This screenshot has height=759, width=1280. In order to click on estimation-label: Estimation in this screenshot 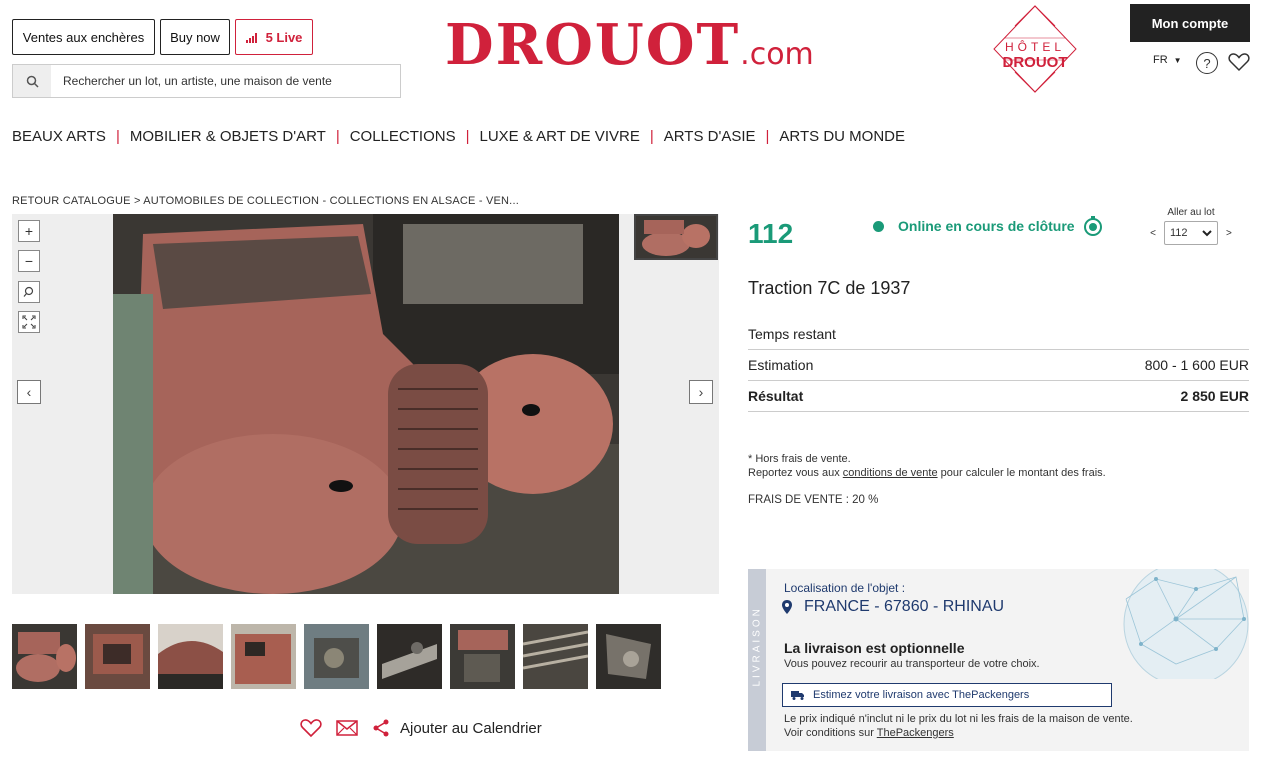, I will do `click(781, 365)`.